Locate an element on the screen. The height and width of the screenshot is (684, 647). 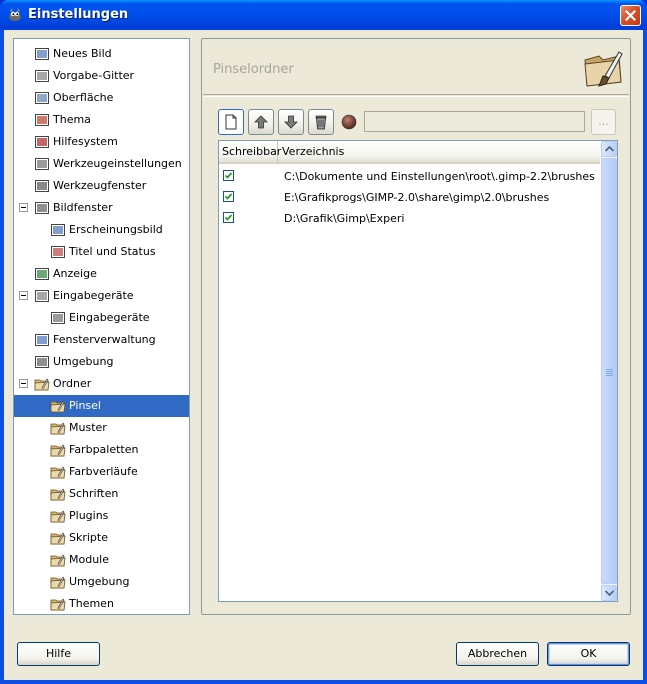
appearance-icon is located at coordinates (58, 230).